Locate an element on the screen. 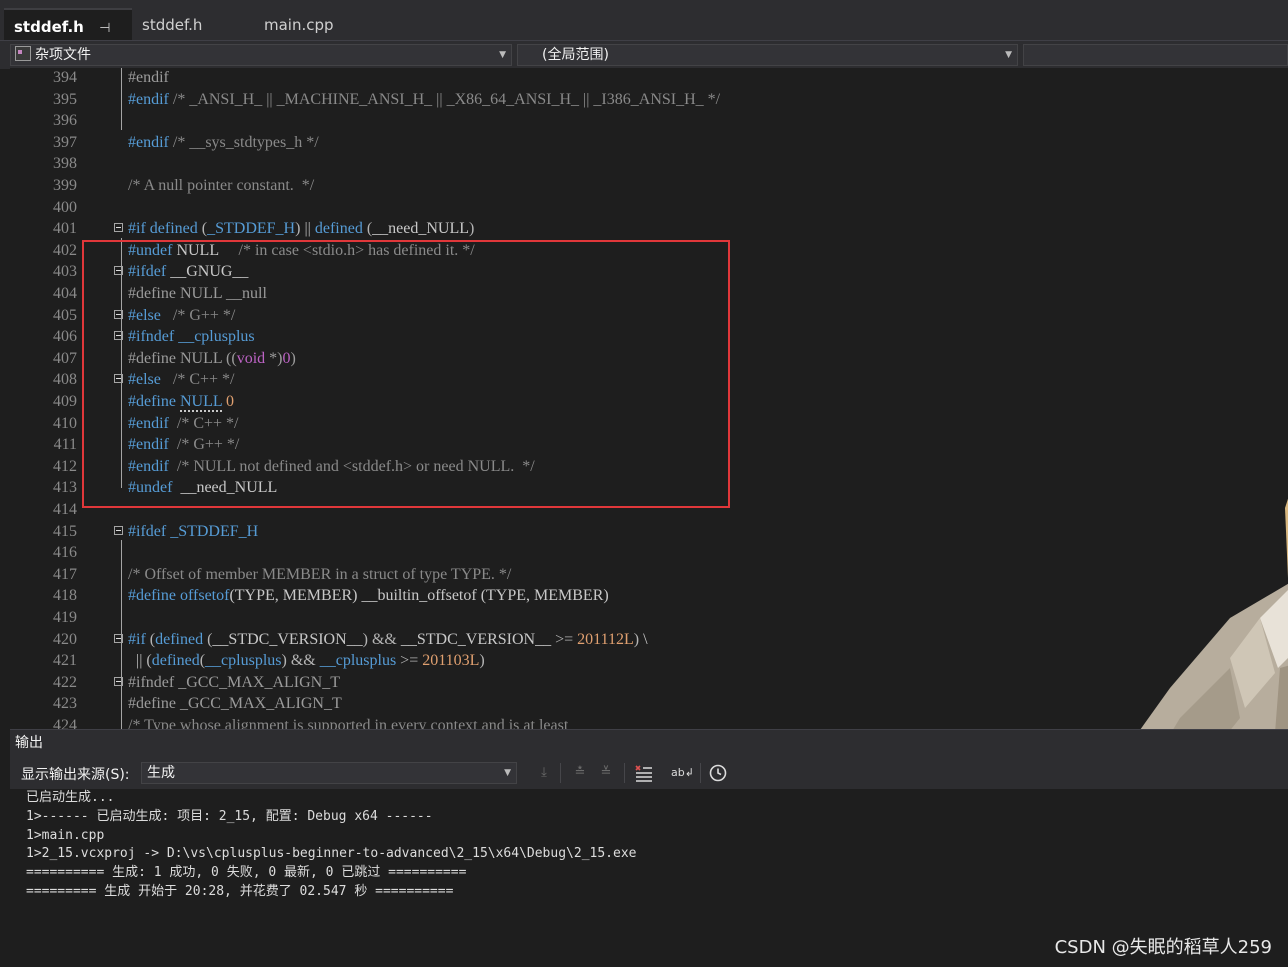  line-number: 404 is located at coordinates (65, 293).